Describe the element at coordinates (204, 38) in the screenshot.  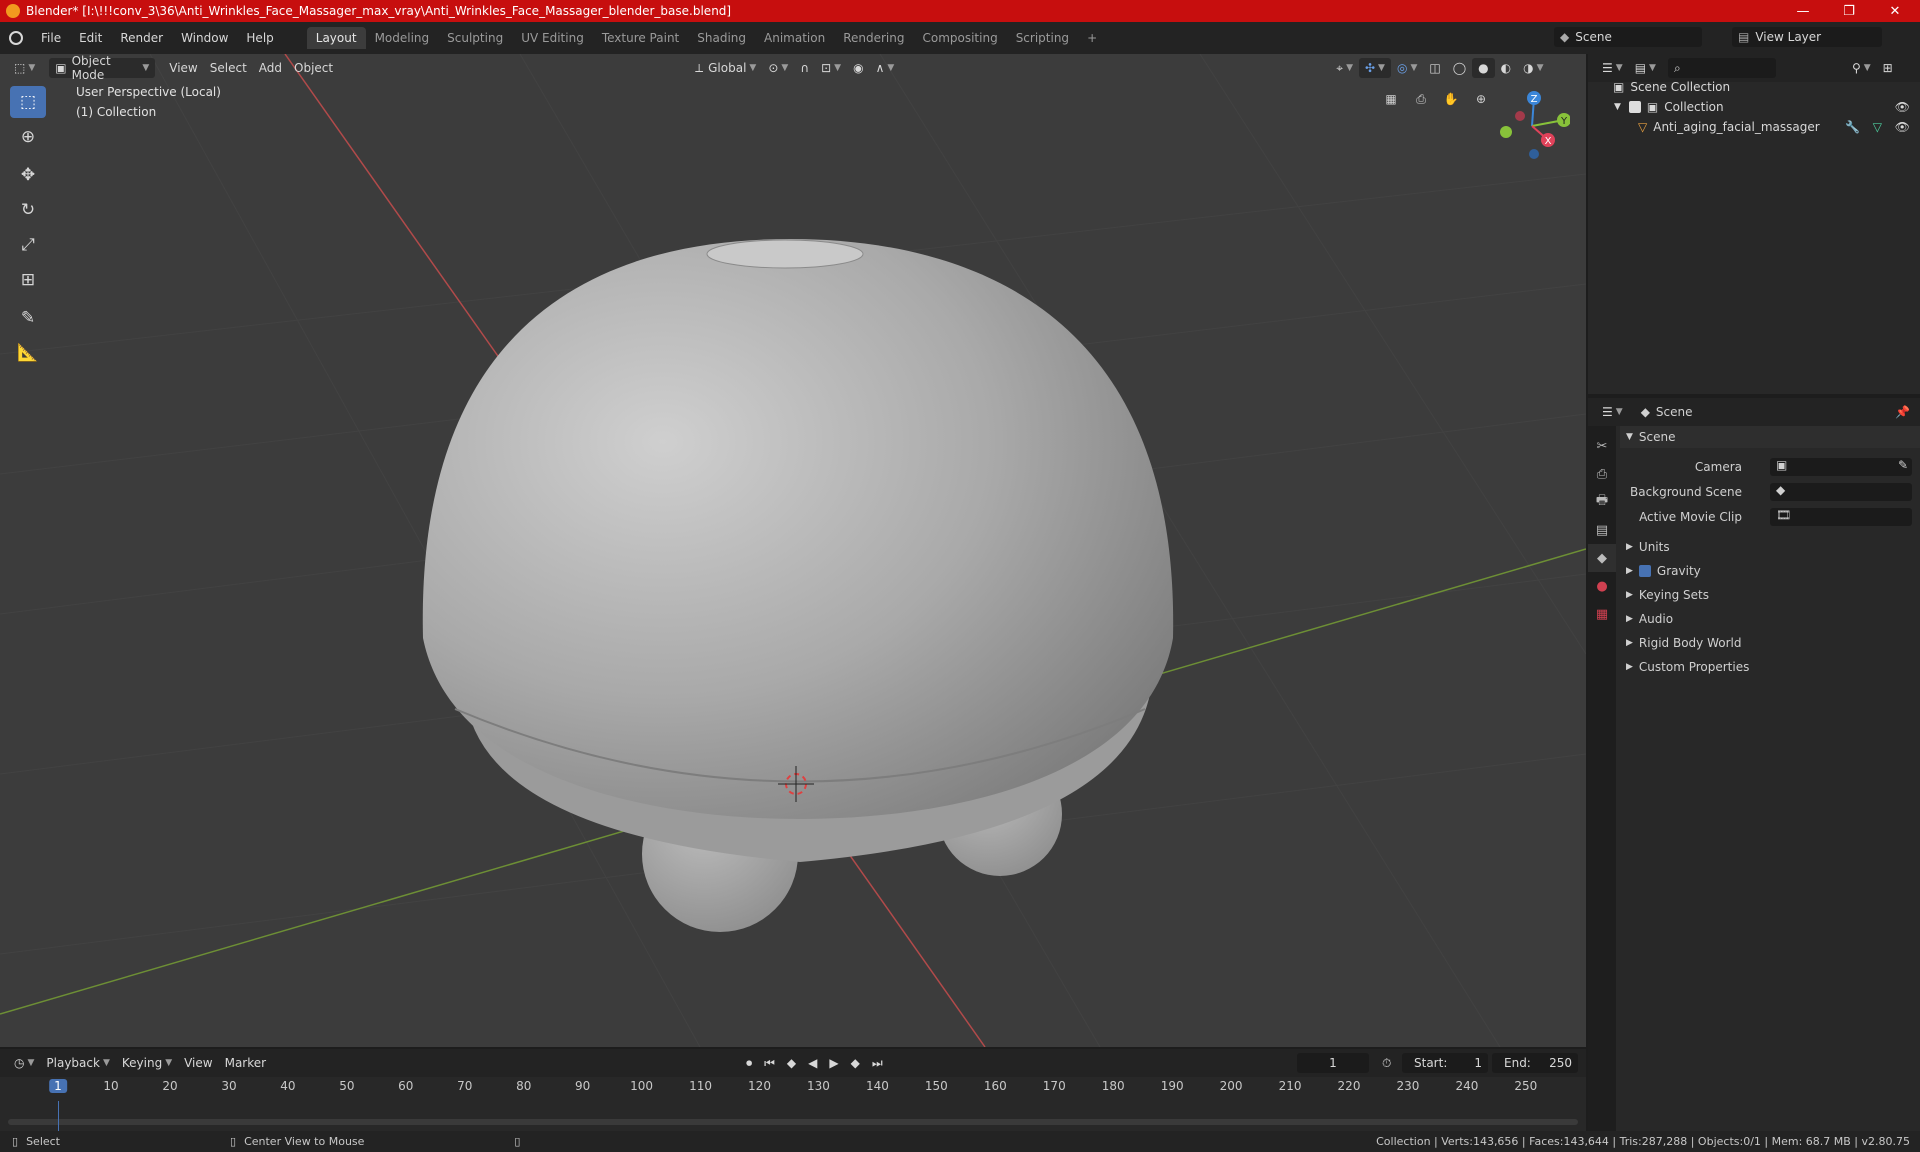
I see `menu-window: Window` at that location.